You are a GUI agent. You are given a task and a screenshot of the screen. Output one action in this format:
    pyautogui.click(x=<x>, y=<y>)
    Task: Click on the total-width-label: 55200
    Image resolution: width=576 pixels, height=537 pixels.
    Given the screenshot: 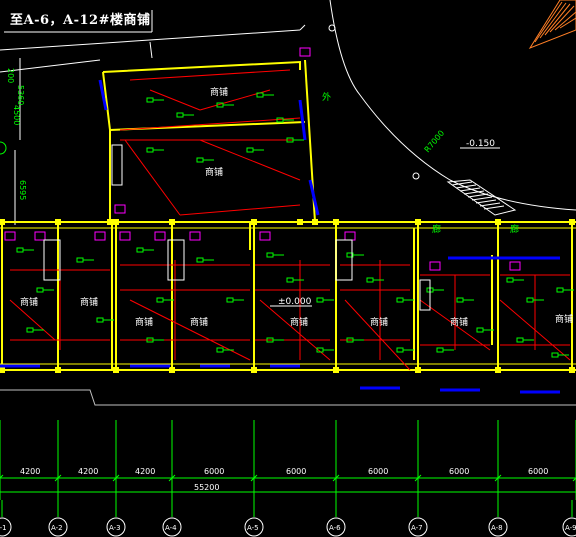 What is the action you would take?
    pyautogui.click(x=206, y=487)
    